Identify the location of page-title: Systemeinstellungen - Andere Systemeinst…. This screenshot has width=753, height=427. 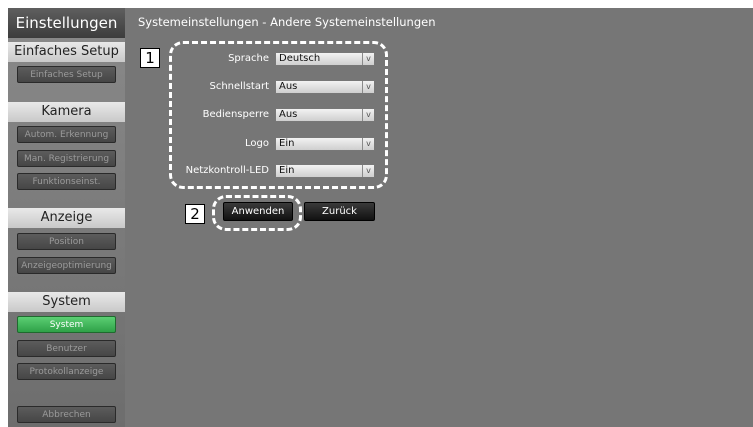
(287, 22).